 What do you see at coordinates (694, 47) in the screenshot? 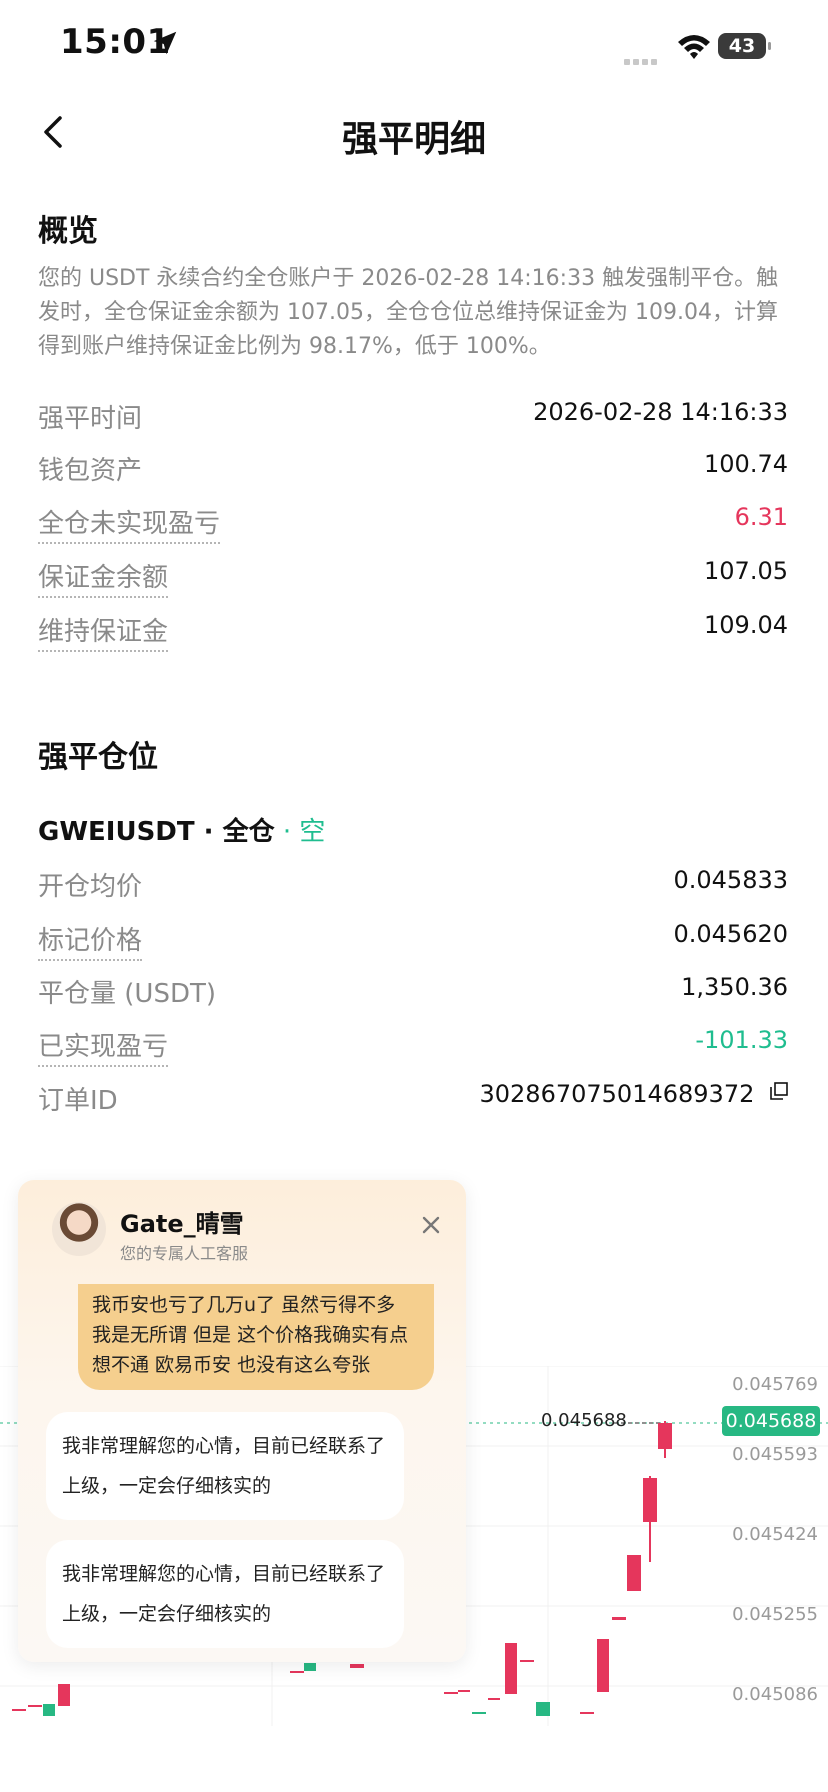
I see `wifi-icon` at bounding box center [694, 47].